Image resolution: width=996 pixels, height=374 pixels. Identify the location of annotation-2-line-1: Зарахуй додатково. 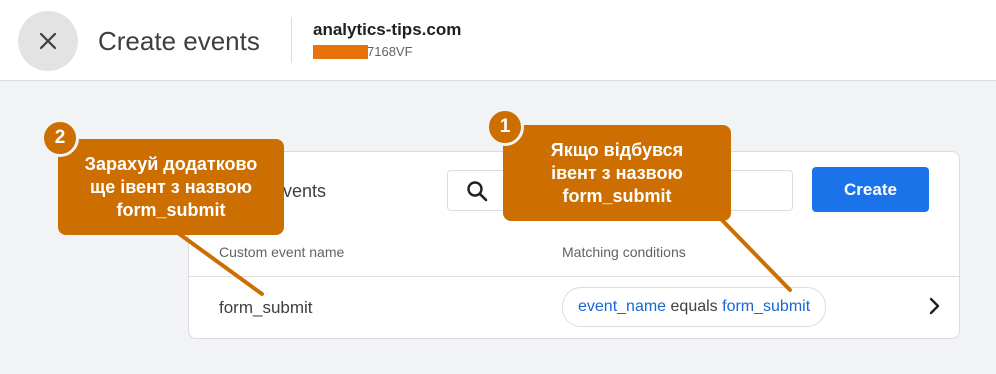
(171, 163).